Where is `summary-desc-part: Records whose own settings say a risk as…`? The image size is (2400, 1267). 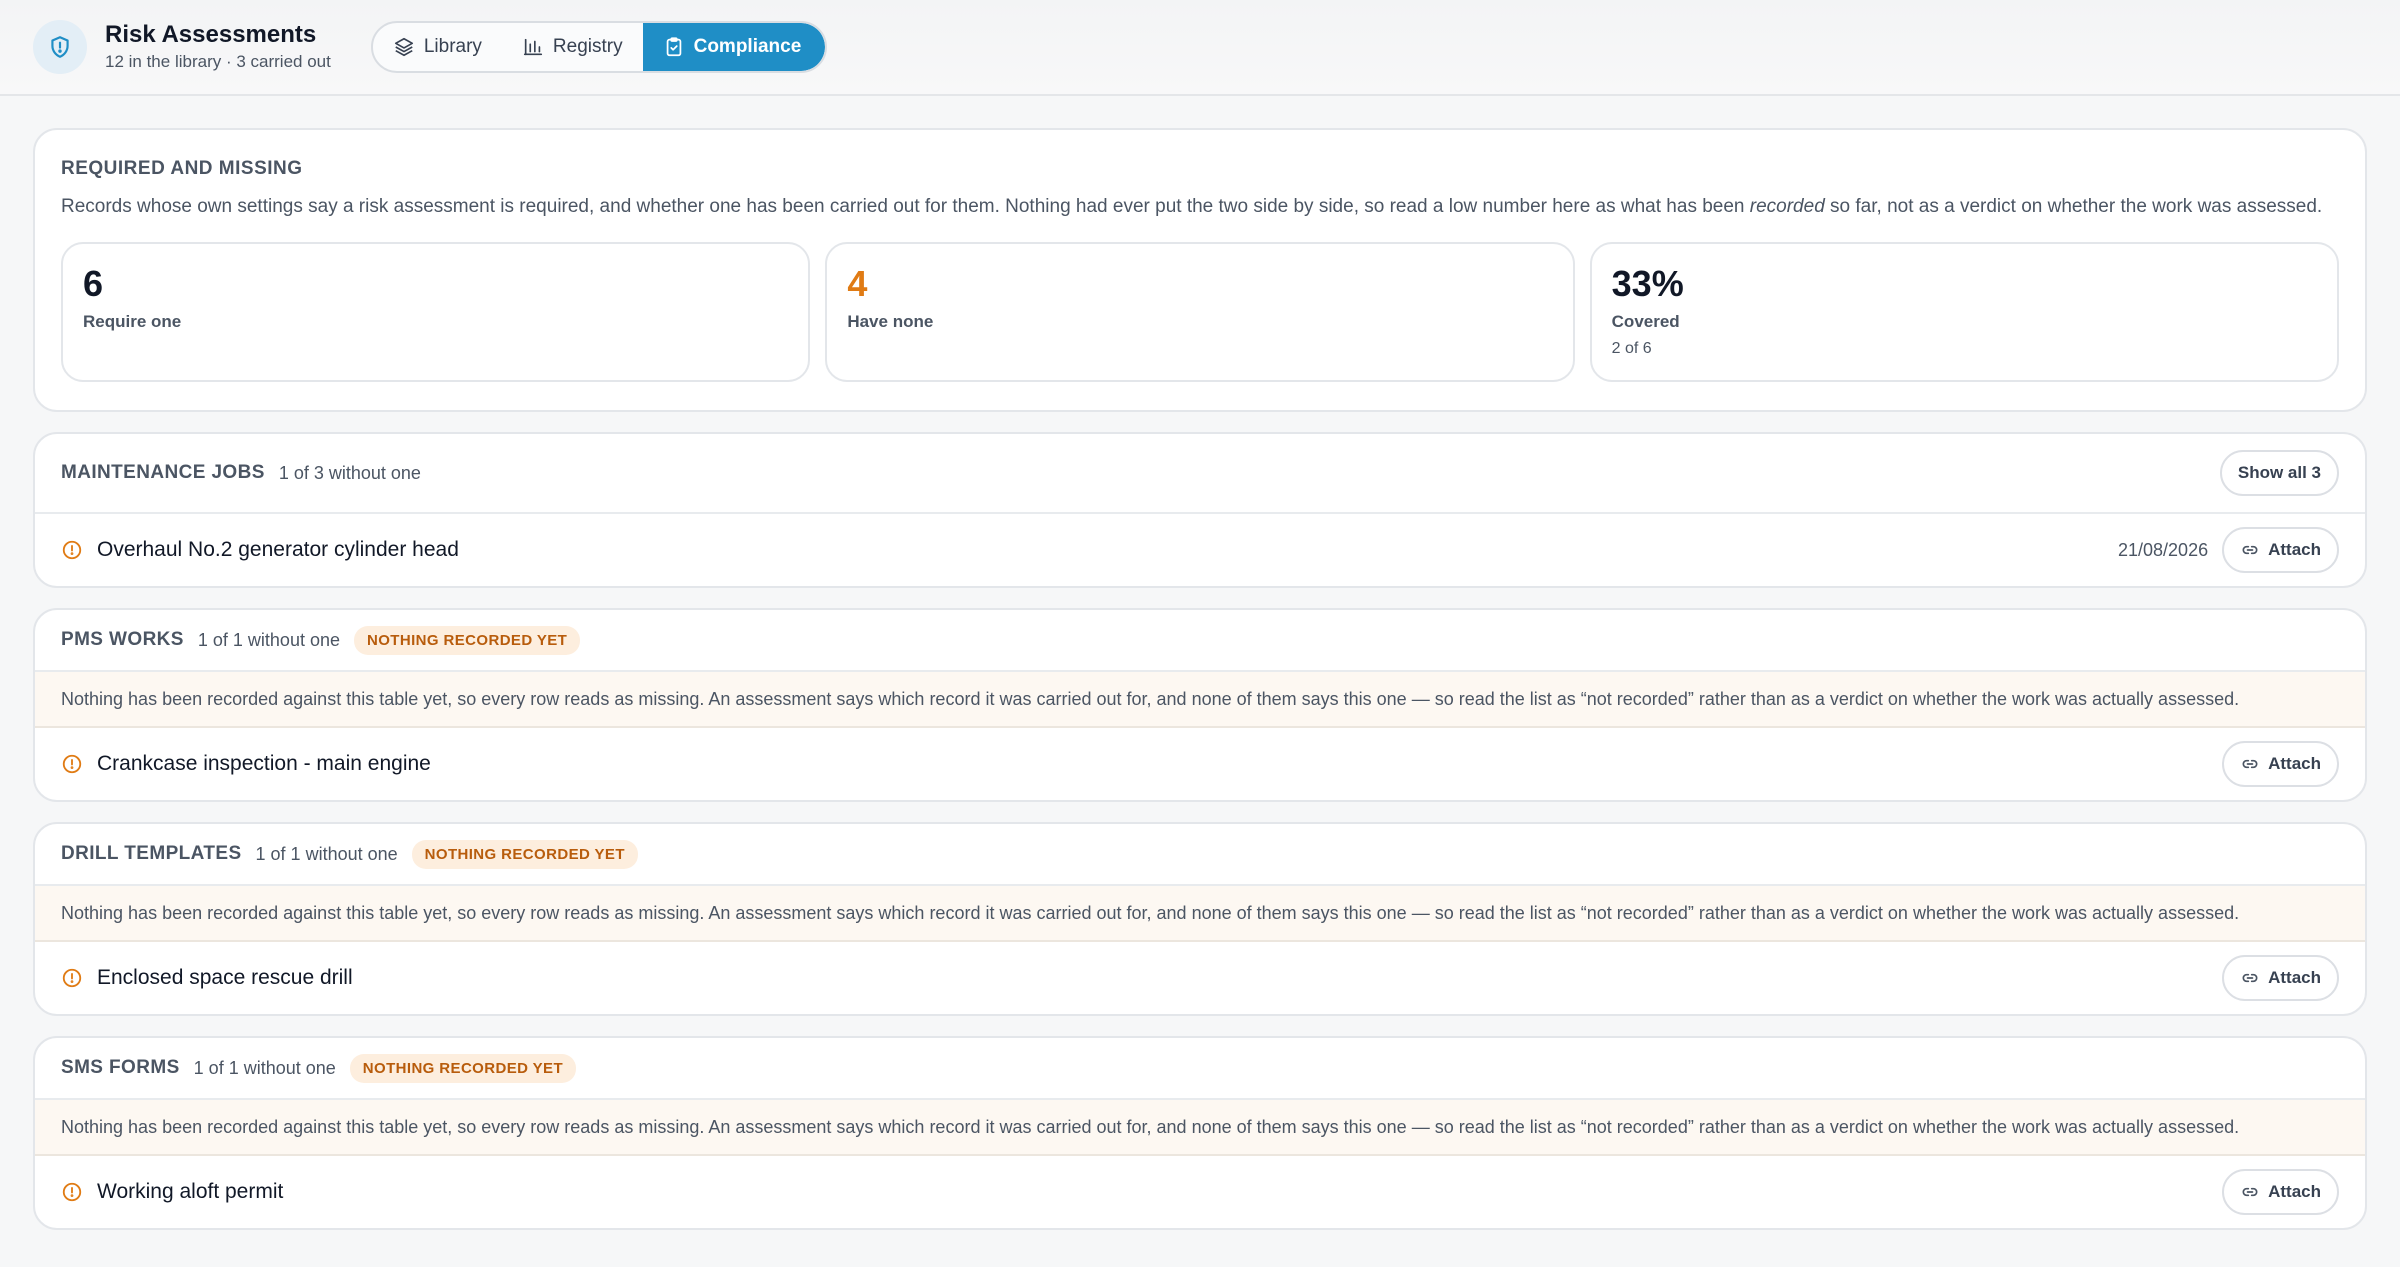
summary-desc-part: Records whose own settings say a risk as… is located at coordinates (905, 206).